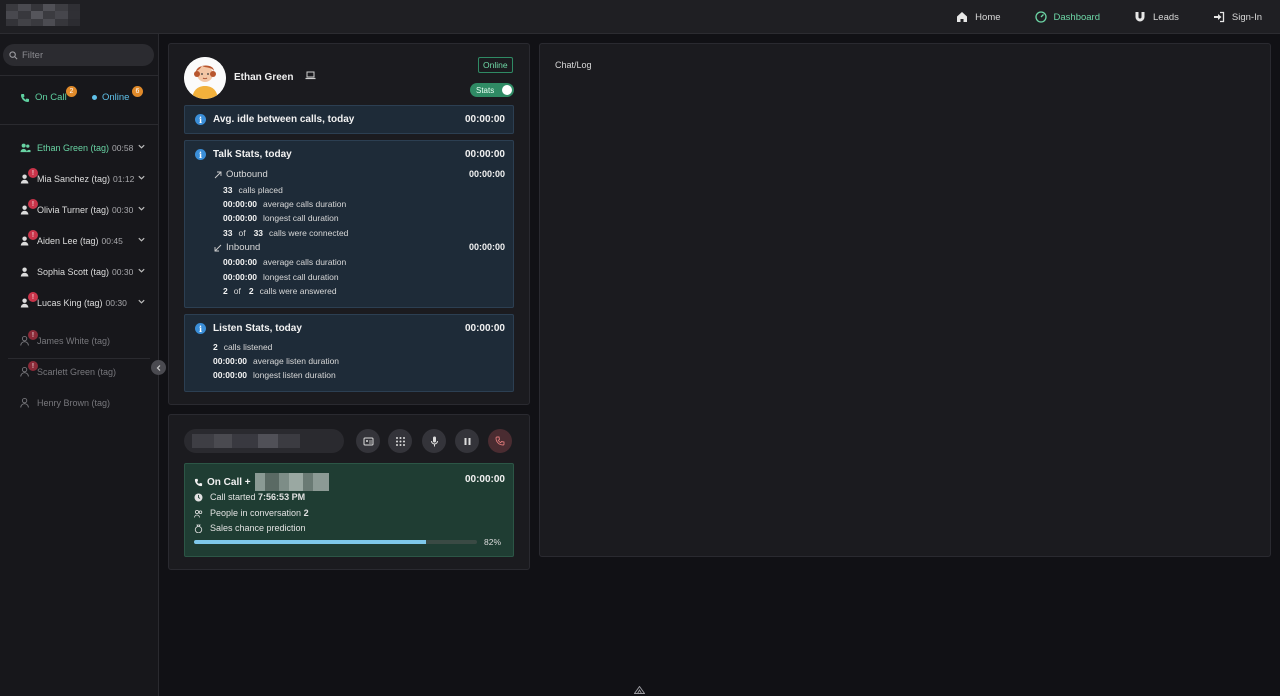 Image resolution: width=1280 pixels, height=696 pixels. Describe the element at coordinates (368, 441) in the screenshot. I see `transfer-button` at that location.